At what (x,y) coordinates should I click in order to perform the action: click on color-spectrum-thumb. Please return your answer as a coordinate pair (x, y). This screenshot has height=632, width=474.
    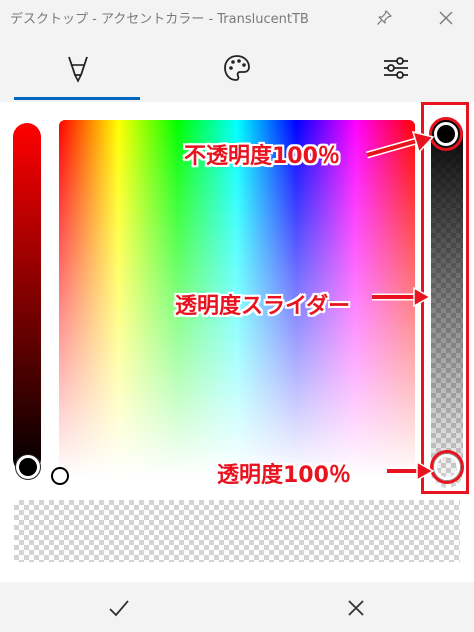
    Looking at the image, I should click on (60, 476).